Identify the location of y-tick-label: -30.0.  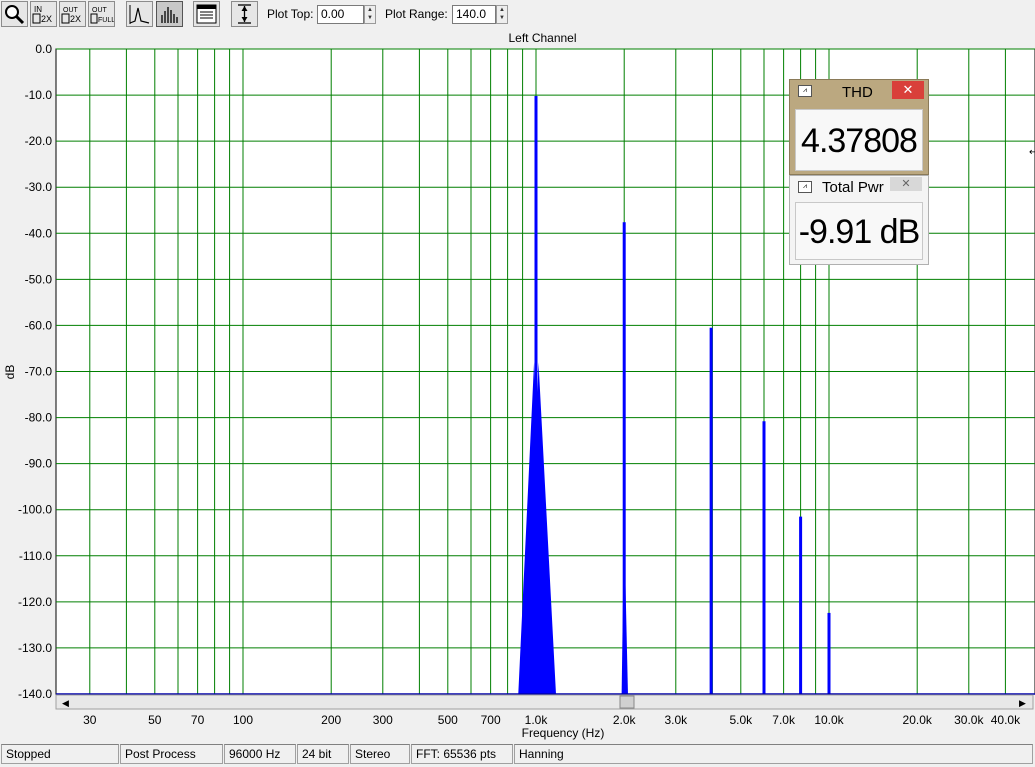
(39, 187).